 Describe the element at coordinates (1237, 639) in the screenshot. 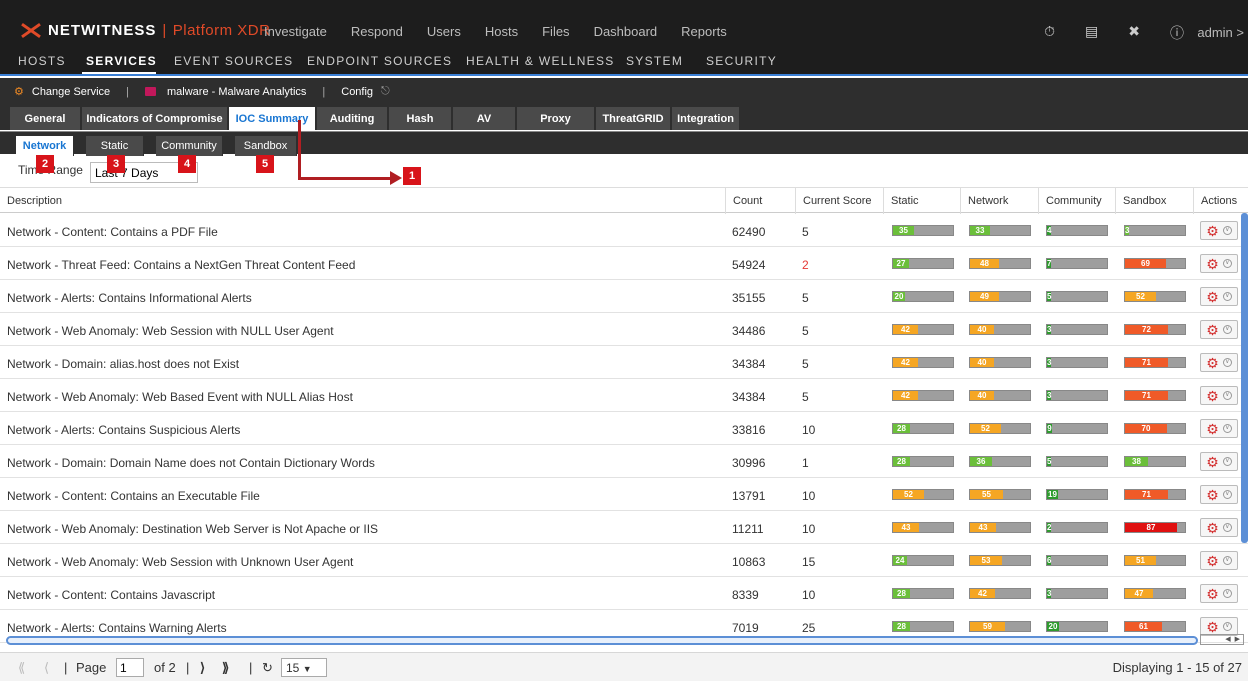

I see `scroll-right-icon: ▶` at that location.